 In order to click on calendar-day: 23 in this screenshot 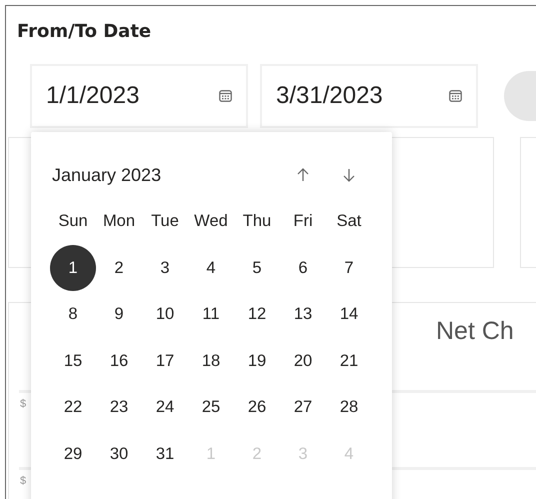, I will do `click(119, 407)`.